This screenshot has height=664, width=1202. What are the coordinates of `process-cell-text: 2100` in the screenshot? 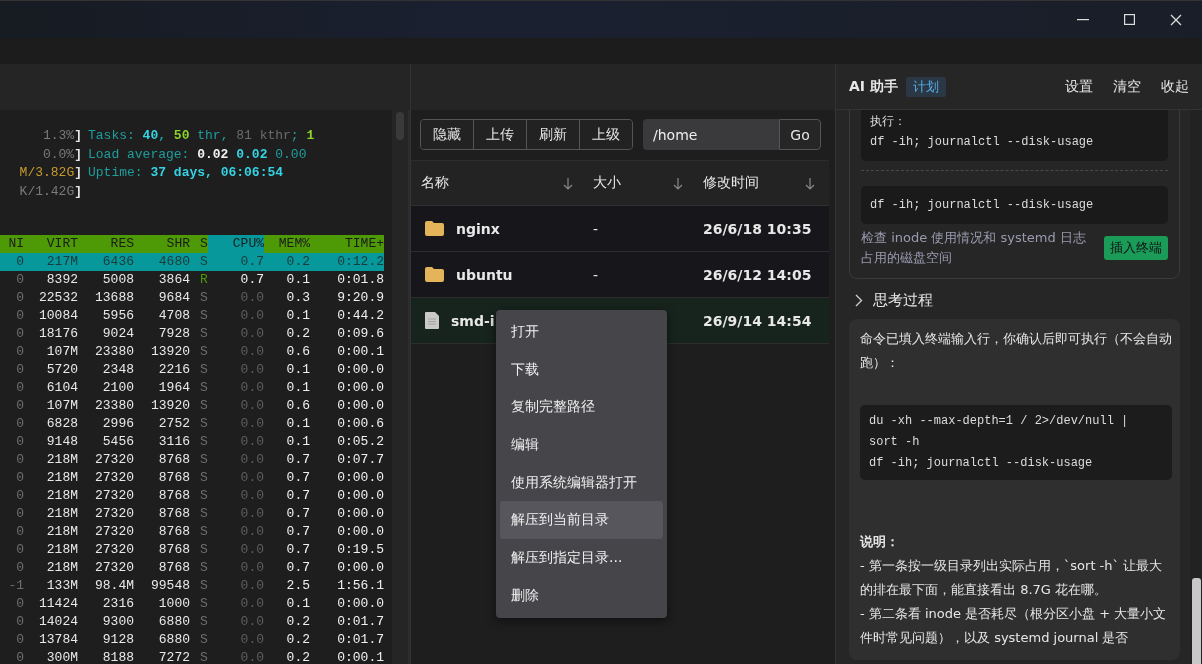 It's located at (117, 388).